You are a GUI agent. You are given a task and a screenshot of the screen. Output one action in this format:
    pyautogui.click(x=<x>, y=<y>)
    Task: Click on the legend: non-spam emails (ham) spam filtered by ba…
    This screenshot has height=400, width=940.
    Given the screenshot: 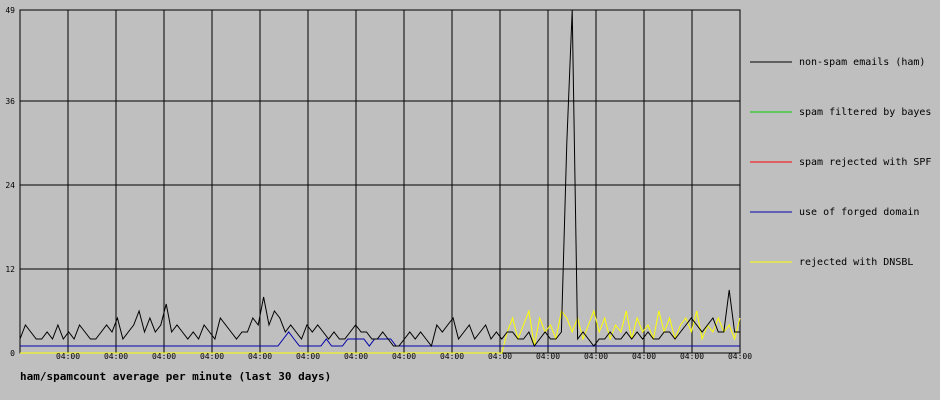 What is the action you would take?
    pyautogui.click(x=840, y=162)
    